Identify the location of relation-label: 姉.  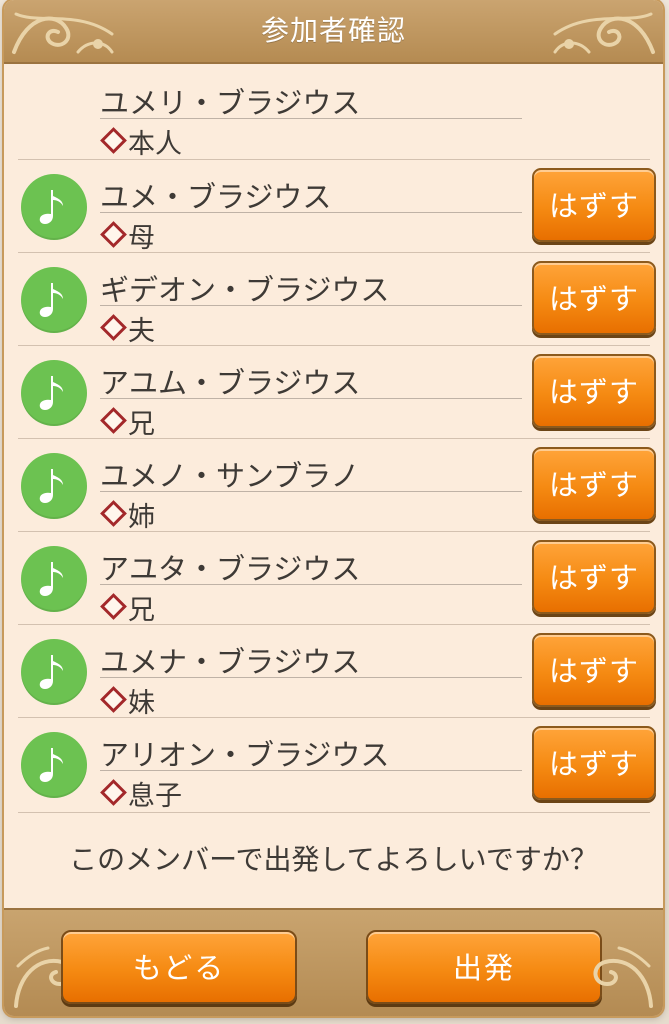
(141, 517).